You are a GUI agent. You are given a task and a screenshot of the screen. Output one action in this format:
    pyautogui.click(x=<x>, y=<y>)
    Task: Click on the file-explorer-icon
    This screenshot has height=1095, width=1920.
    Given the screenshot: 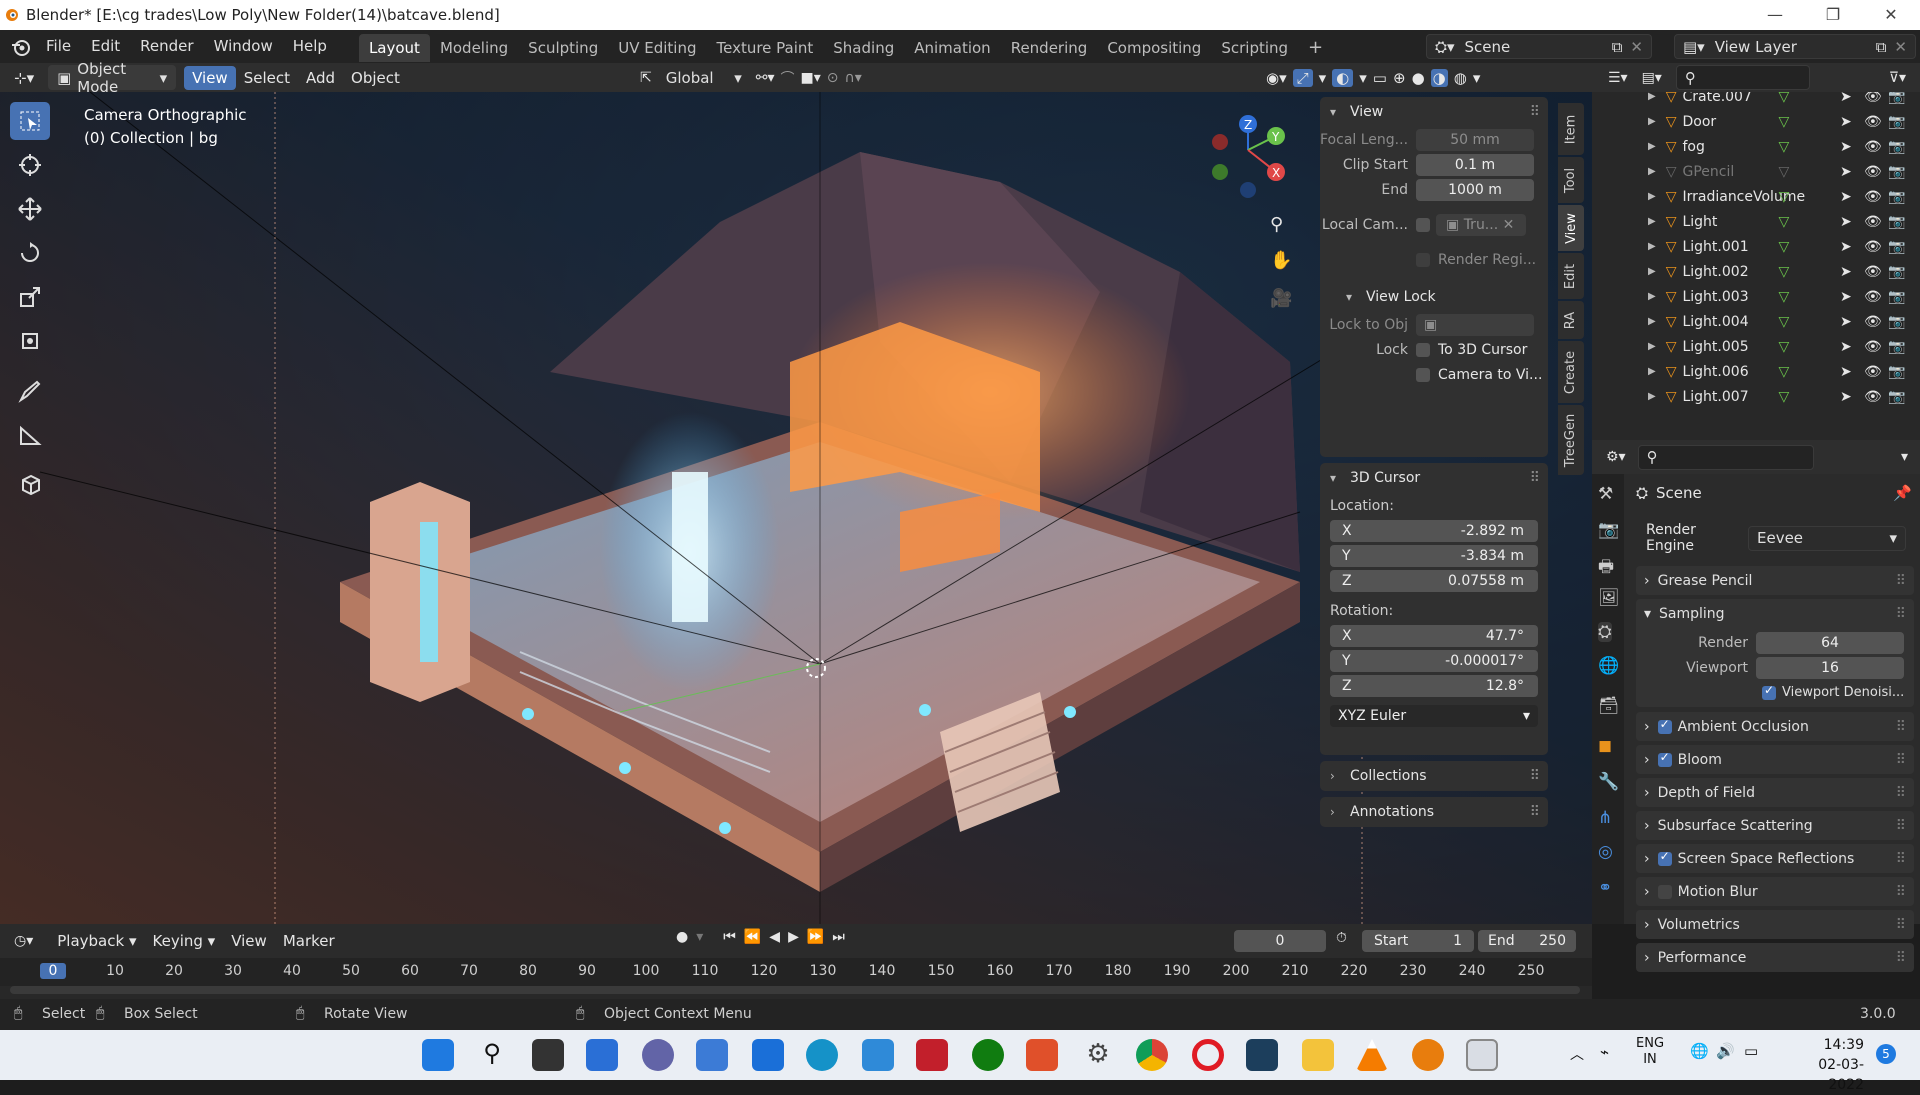 What is the action you would take?
    pyautogui.click(x=1318, y=1055)
    